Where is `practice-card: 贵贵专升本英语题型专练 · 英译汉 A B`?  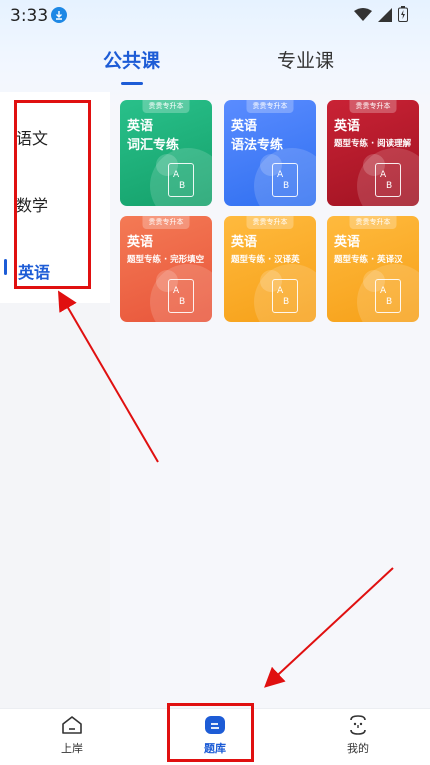 practice-card: 贵贵专升本英语题型专练 · 英译汉 A B is located at coordinates (373, 269).